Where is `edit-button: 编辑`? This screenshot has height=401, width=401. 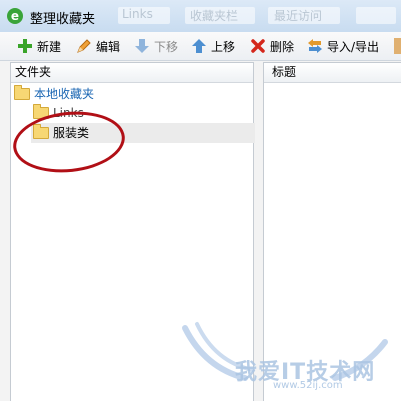 edit-button: 编辑 is located at coordinates (98, 46).